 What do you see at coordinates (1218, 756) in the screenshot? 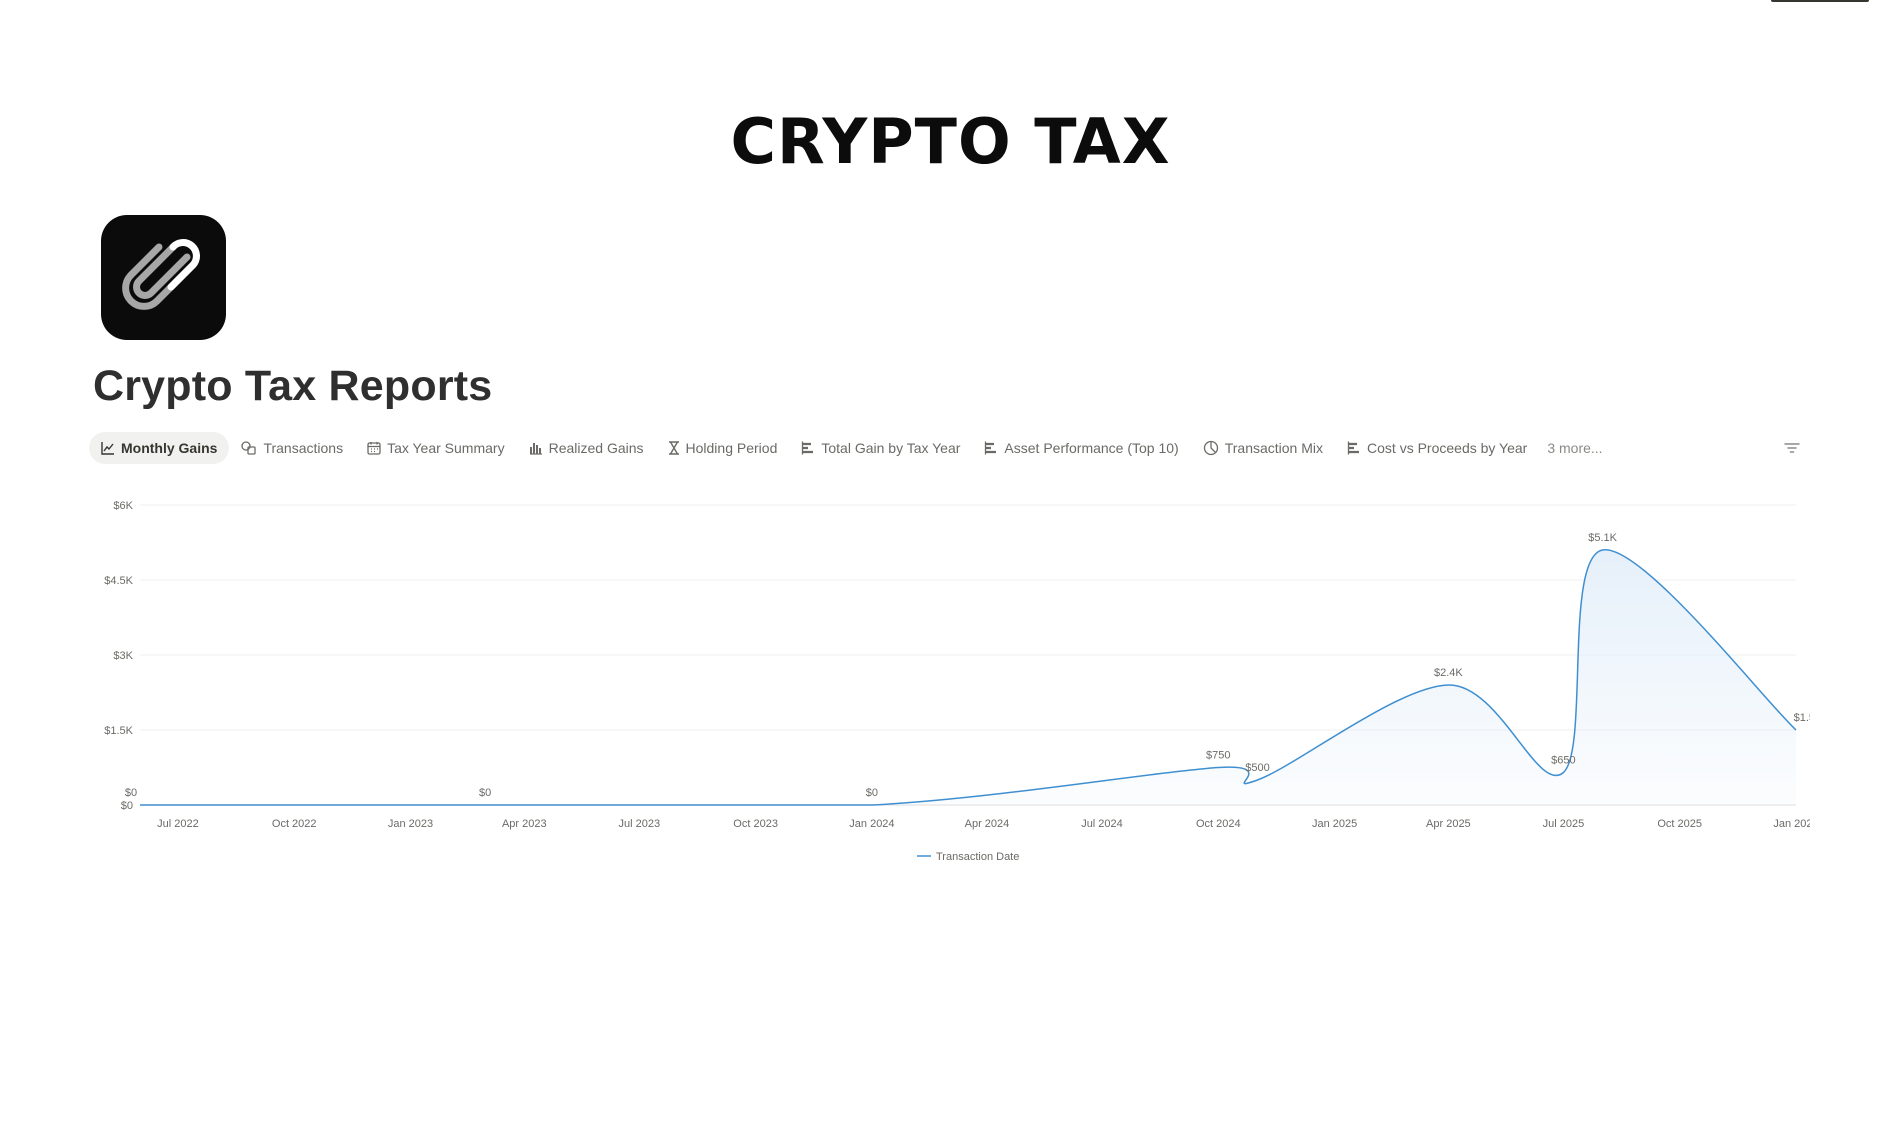
I see `data-label: $750` at bounding box center [1218, 756].